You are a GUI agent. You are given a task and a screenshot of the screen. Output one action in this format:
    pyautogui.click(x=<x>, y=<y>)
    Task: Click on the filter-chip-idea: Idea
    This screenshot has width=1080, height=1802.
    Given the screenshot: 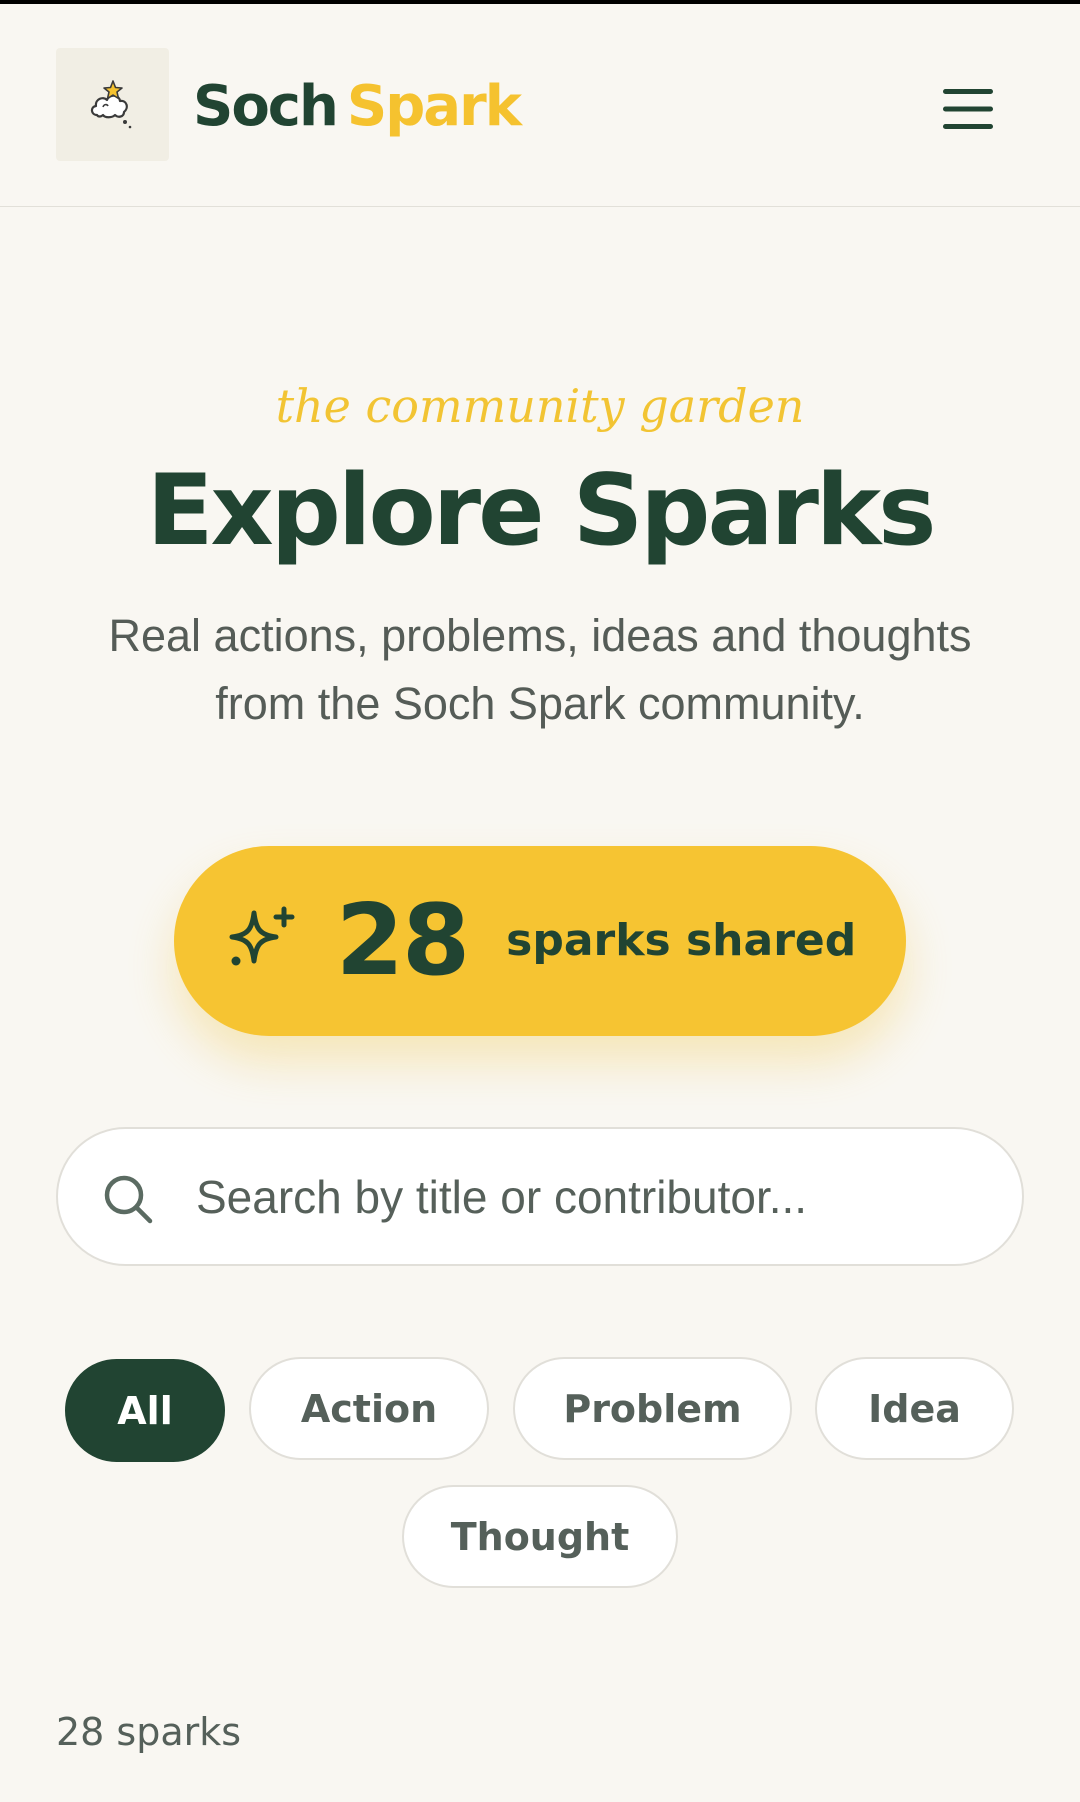 What is the action you would take?
    pyautogui.click(x=914, y=1408)
    